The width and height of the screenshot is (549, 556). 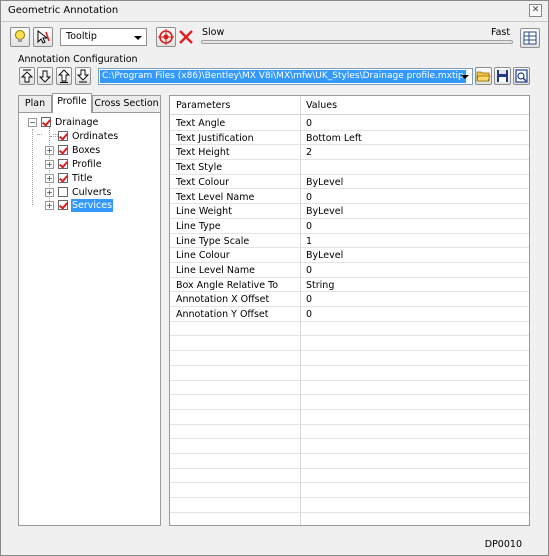 I want to click on table-row: Box Angle Relative To String, so click(x=349, y=285).